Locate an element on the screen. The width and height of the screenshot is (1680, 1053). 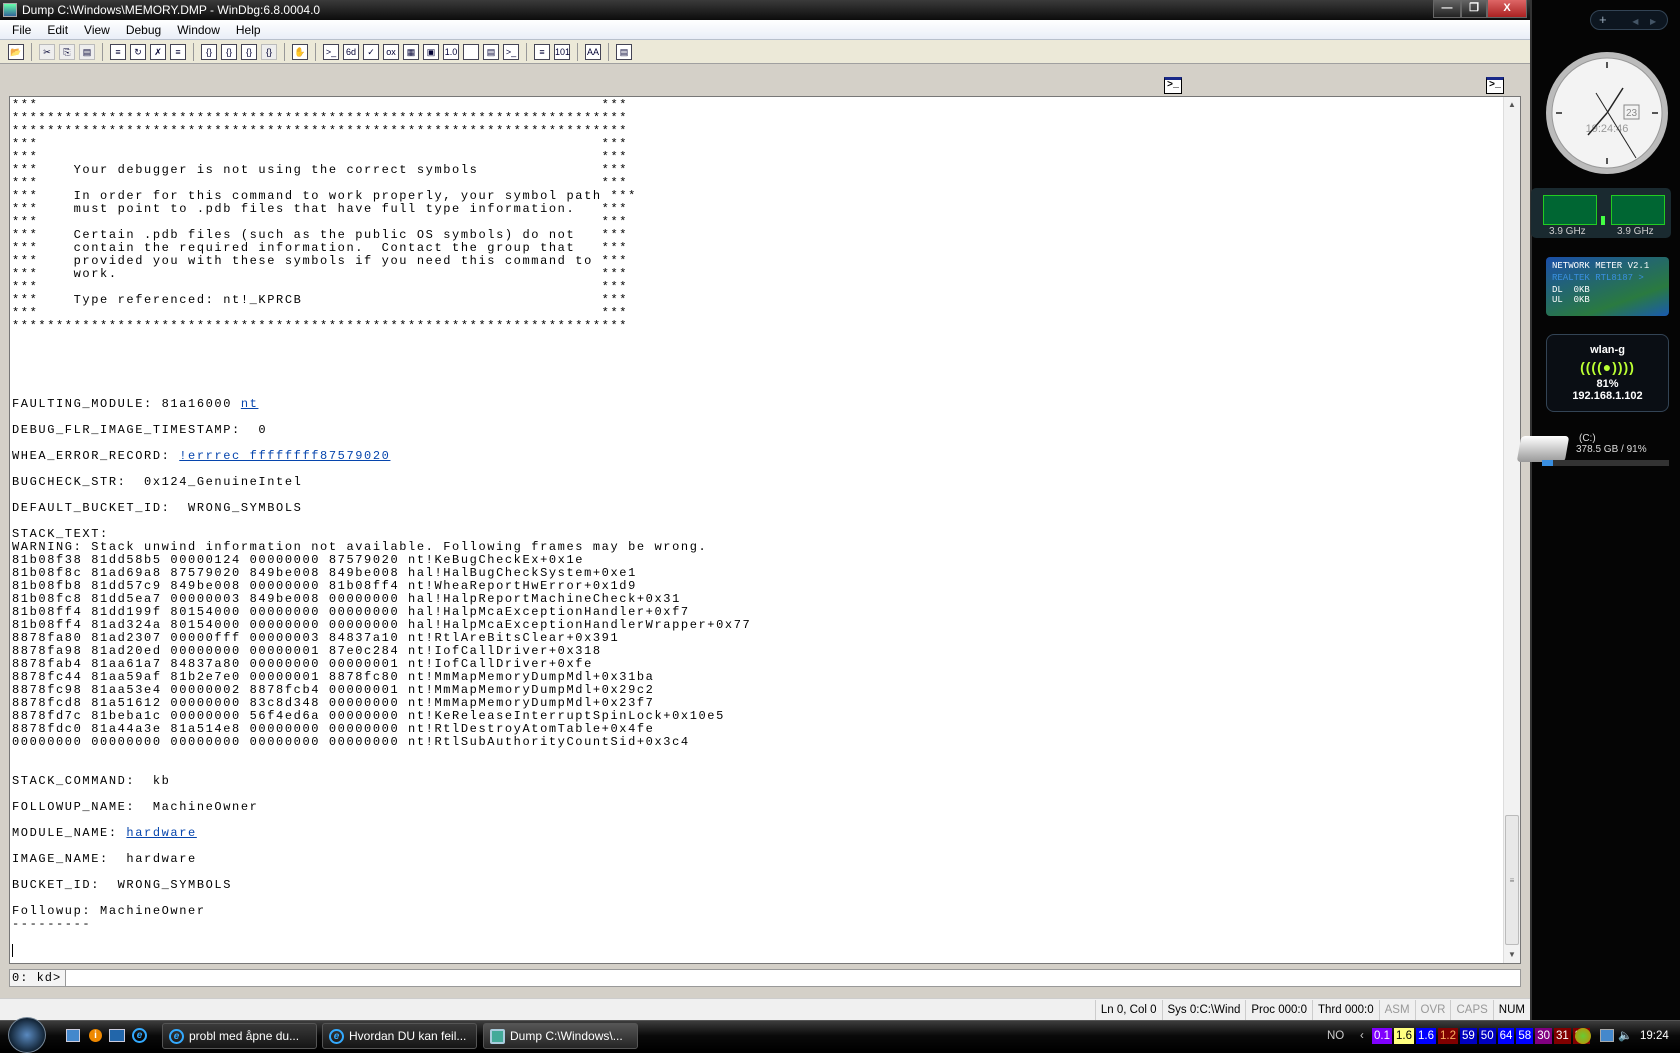
tray-monitor-value: 31 is located at coordinates (1562, 1036).